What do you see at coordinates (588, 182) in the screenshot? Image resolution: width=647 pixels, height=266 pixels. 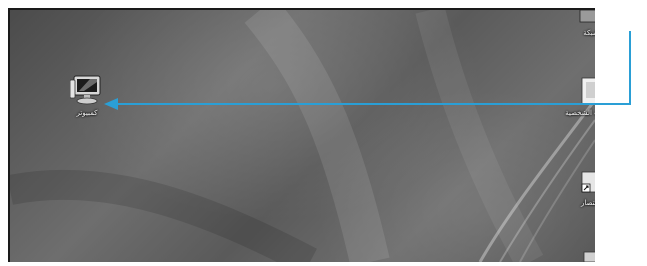 I see `shortcut-icon` at bounding box center [588, 182].